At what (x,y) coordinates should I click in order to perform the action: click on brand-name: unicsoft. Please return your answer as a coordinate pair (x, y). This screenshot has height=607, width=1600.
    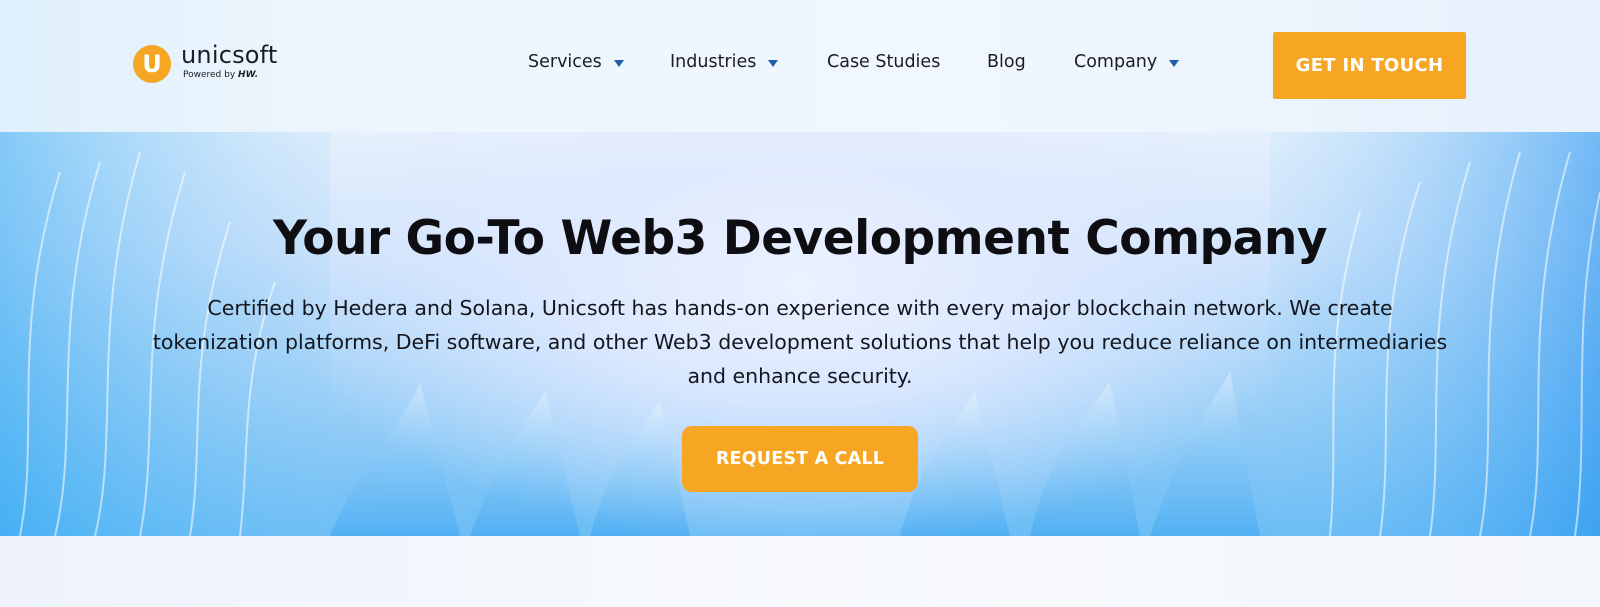
    Looking at the image, I should click on (229, 55).